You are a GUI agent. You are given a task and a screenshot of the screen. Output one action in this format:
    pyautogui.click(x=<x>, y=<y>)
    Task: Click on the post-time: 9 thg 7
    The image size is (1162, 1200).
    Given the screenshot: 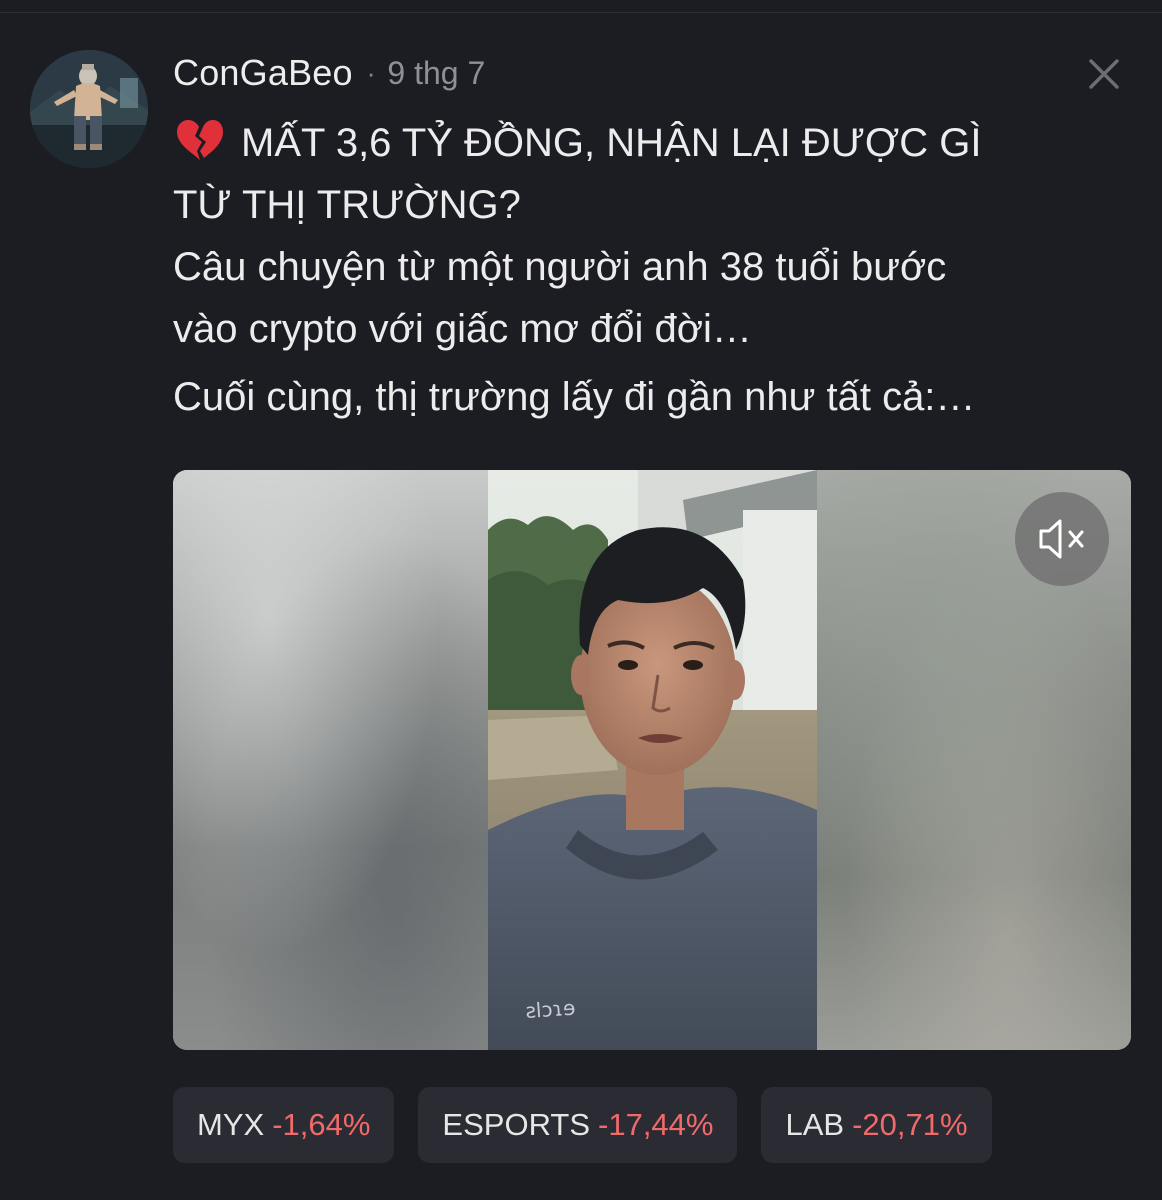 What is the action you would take?
    pyautogui.click(x=436, y=72)
    